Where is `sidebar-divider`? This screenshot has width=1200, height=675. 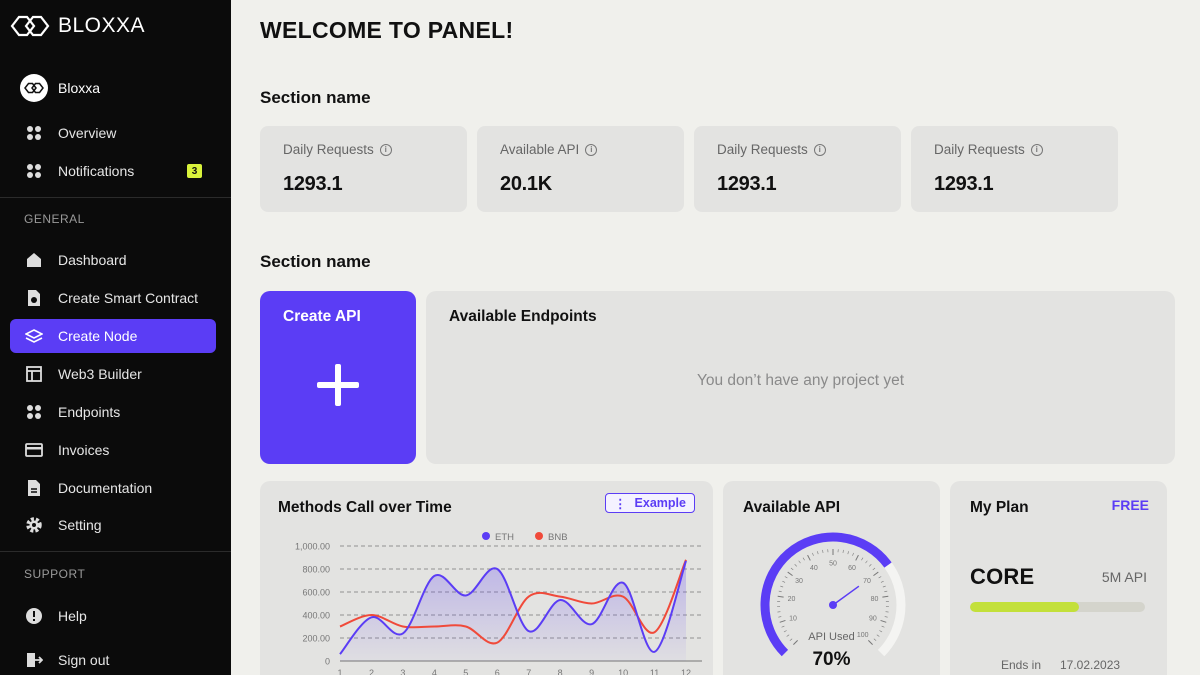 sidebar-divider is located at coordinates (115, 197).